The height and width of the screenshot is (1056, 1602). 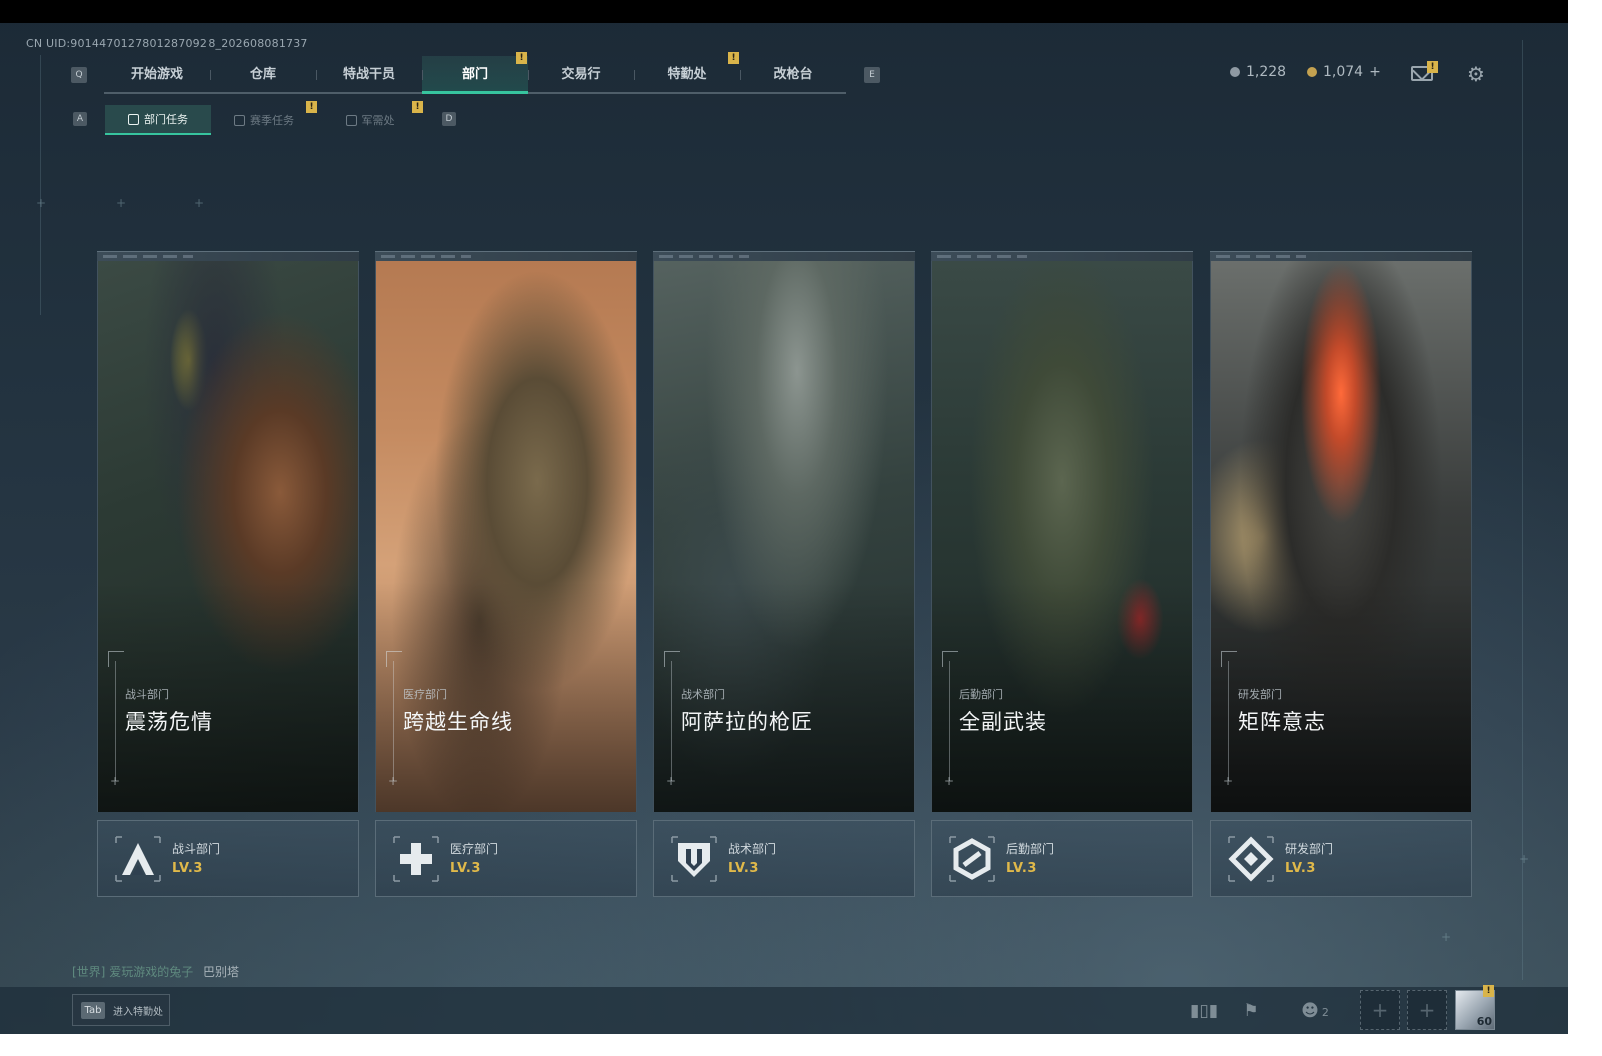 I want to click on subtab-label: 赛季任务, so click(x=272, y=120).